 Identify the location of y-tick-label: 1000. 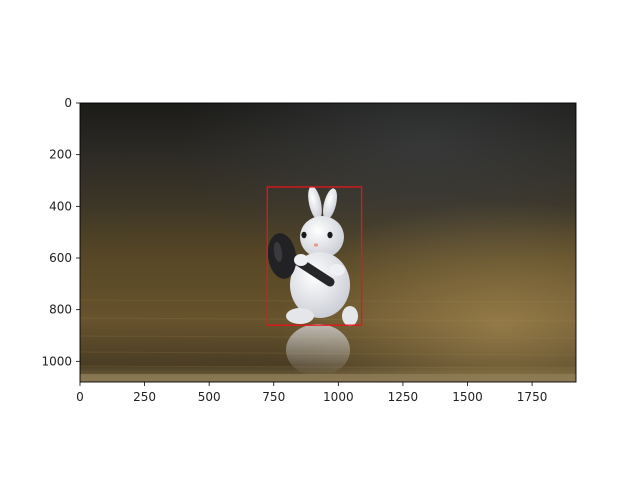
(56, 361).